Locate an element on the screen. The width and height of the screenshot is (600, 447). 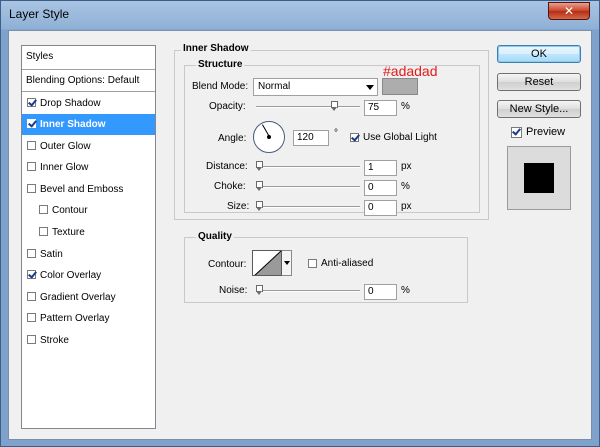
opacity-unit: % is located at coordinates (405, 106).